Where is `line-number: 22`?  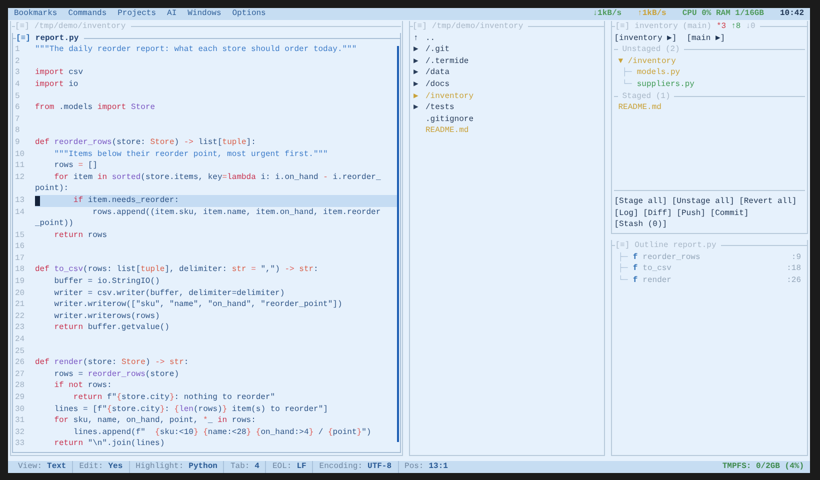 line-number: 22 is located at coordinates (20, 316).